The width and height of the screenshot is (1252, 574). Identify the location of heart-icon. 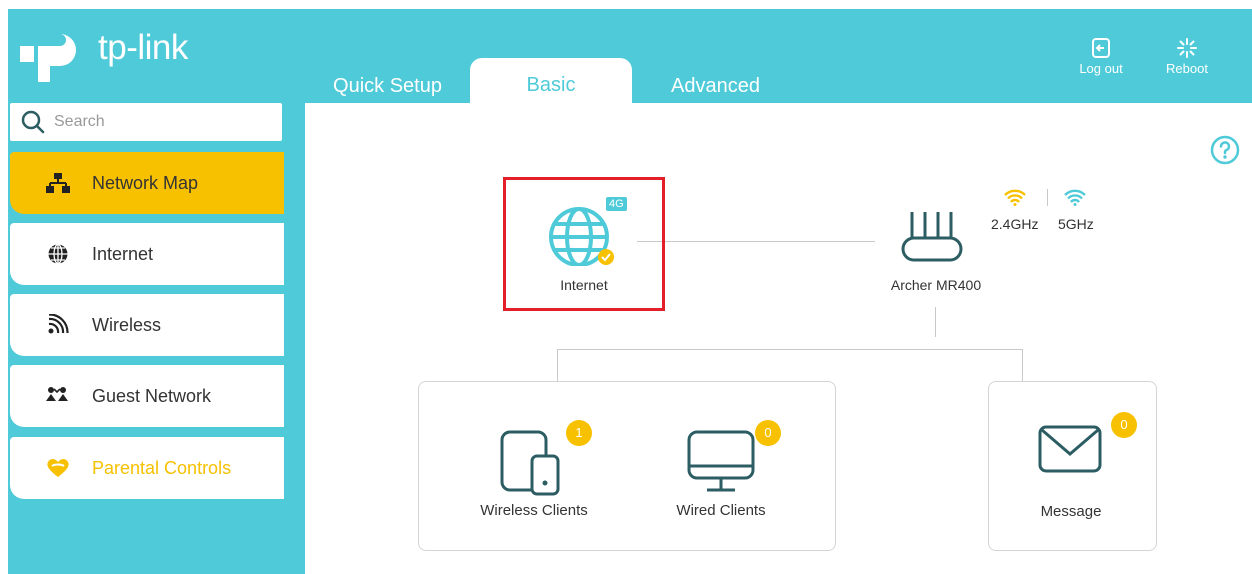
(58, 468).